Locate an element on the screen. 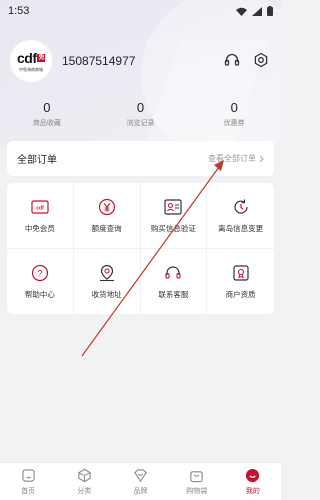 The height and width of the screenshot is (500, 320). stat-coupons: 0 优惠券 is located at coordinates (234, 114).